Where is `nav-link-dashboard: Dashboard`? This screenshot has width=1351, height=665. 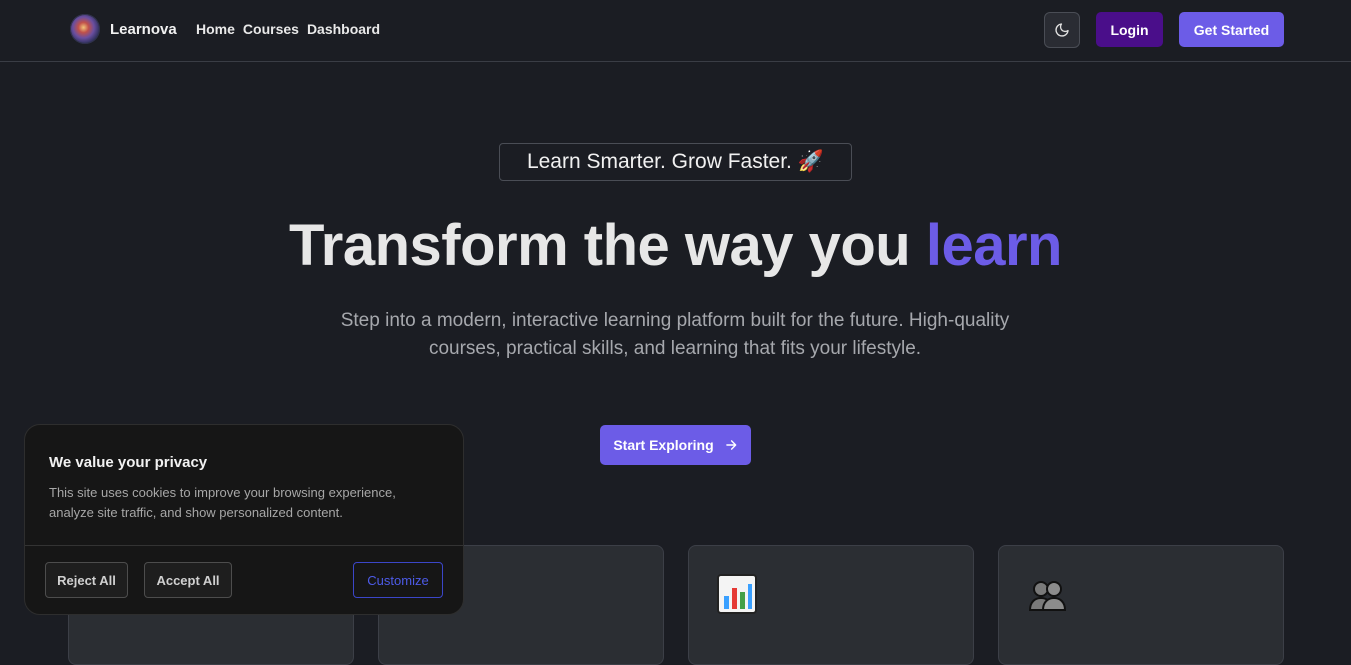
nav-link-dashboard: Dashboard is located at coordinates (343, 29).